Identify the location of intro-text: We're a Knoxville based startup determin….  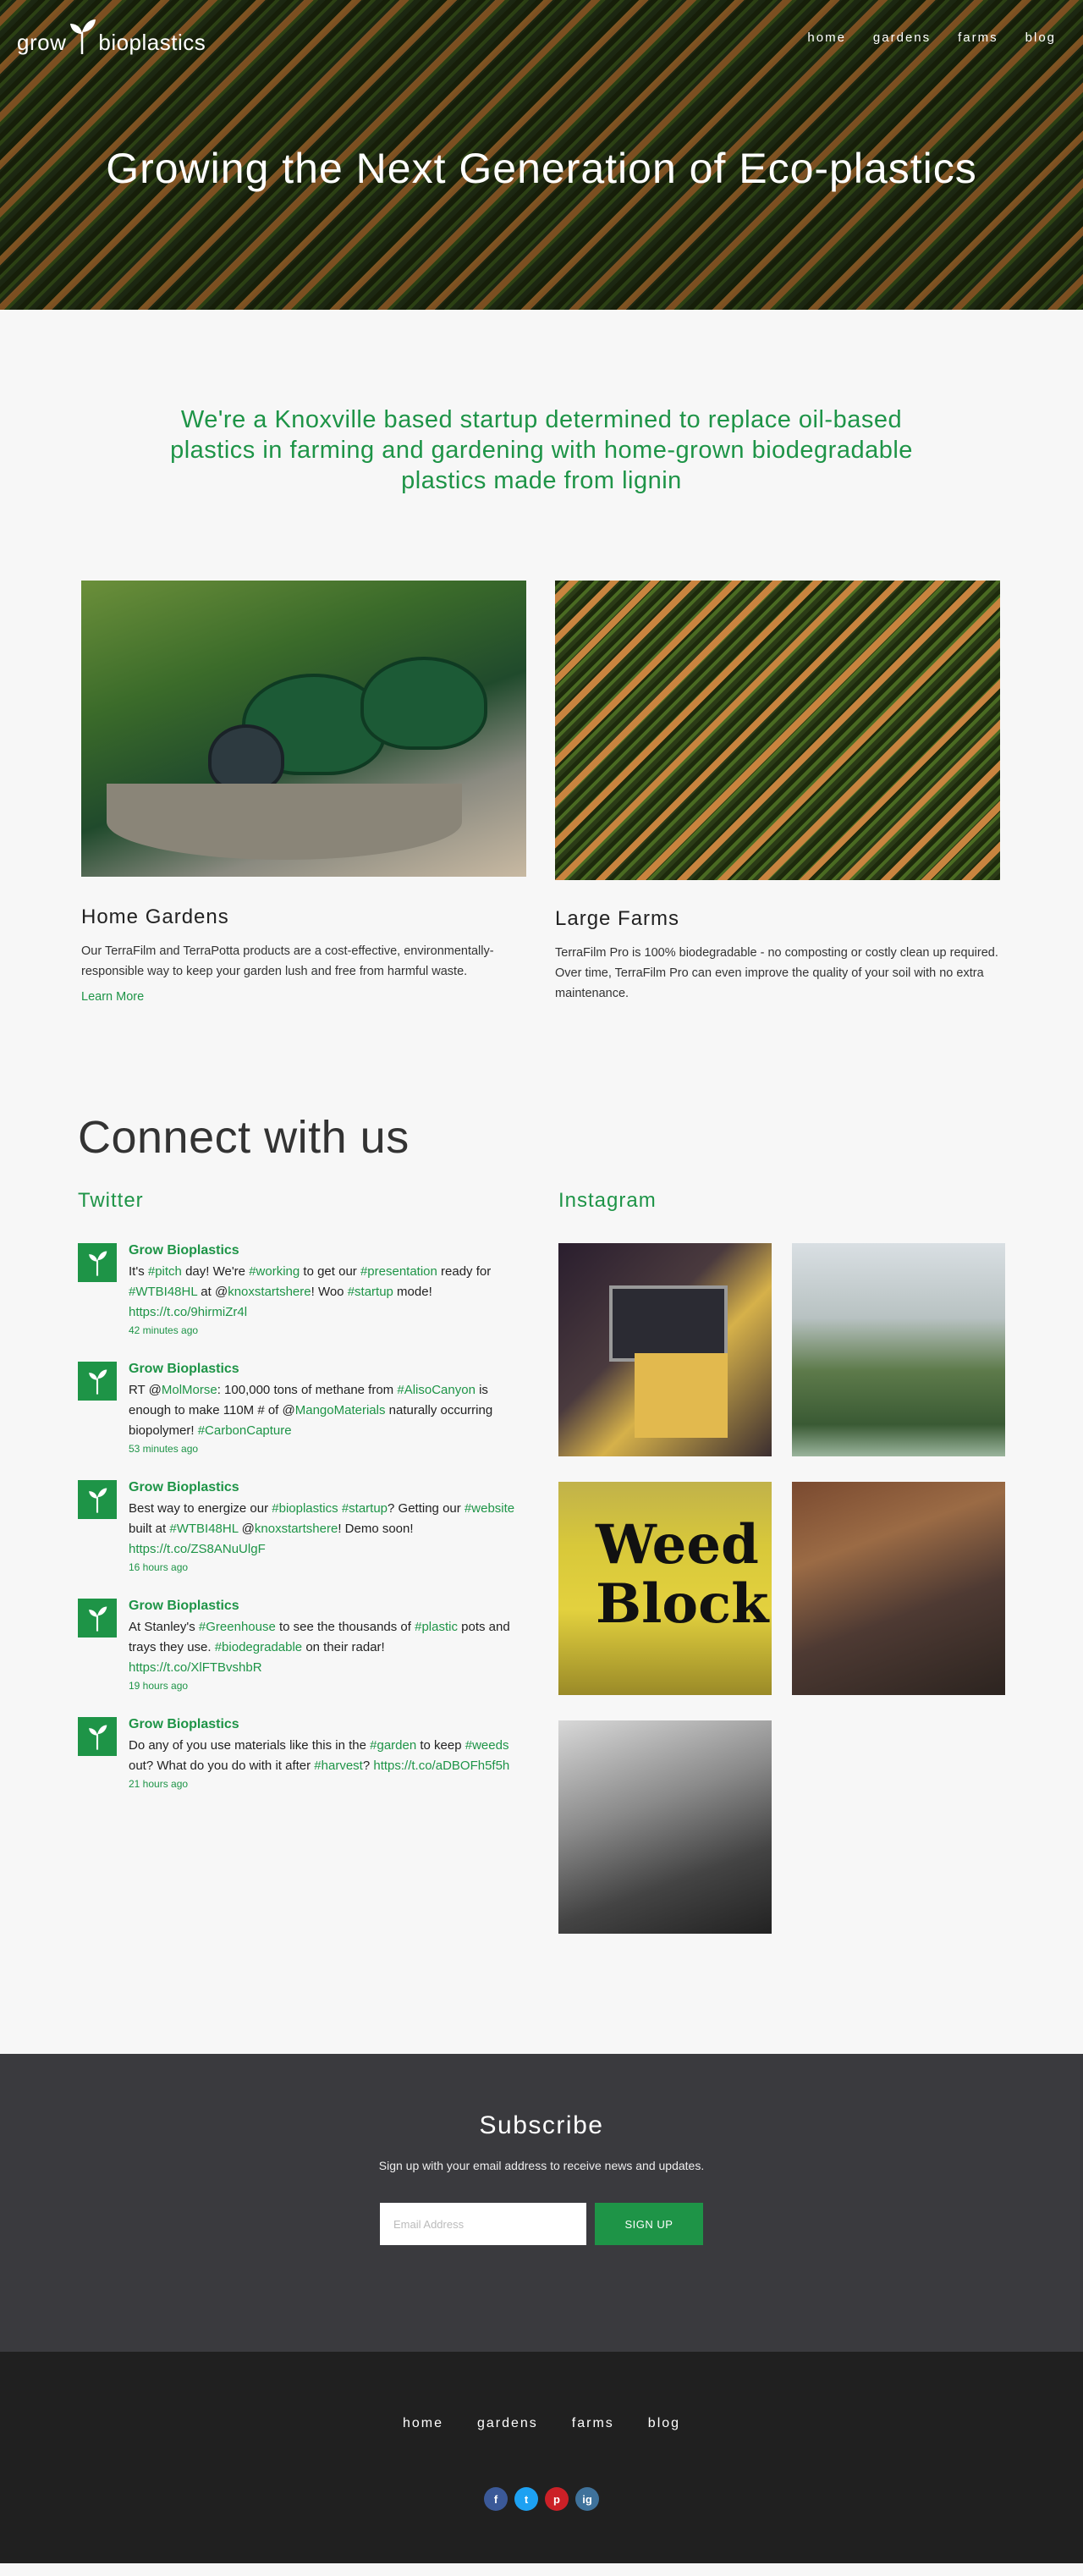
(541, 450).